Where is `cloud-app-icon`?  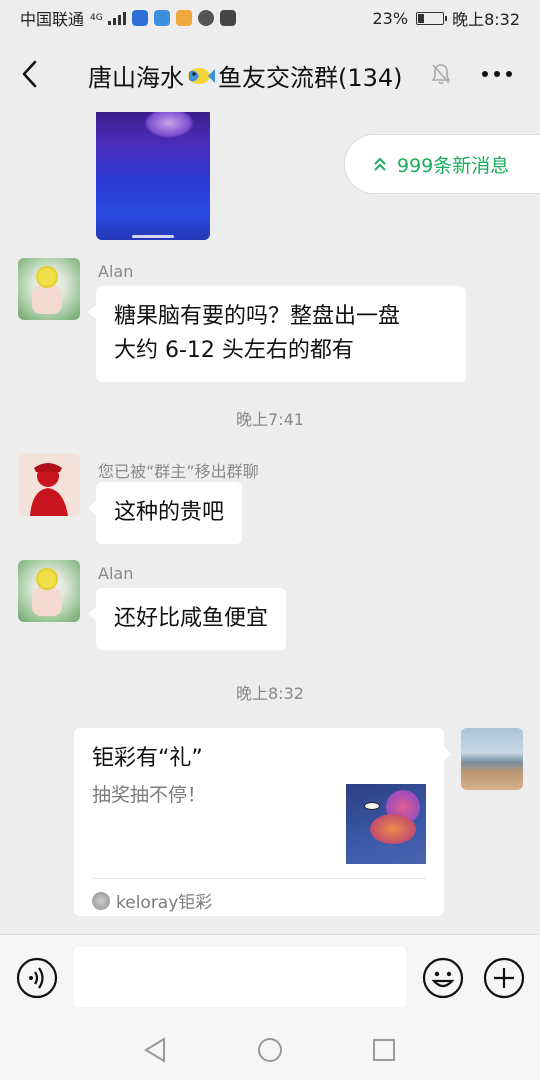 cloud-app-icon is located at coordinates (162, 18).